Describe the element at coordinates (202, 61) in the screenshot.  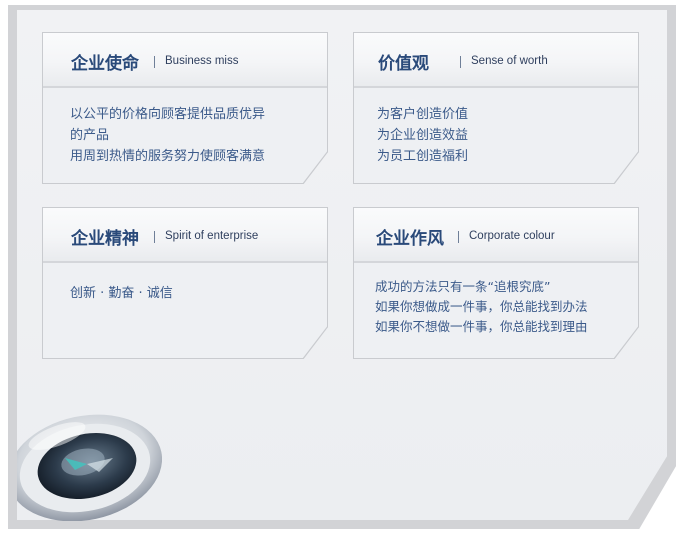
I see `card-subtitle: Business miss` at that location.